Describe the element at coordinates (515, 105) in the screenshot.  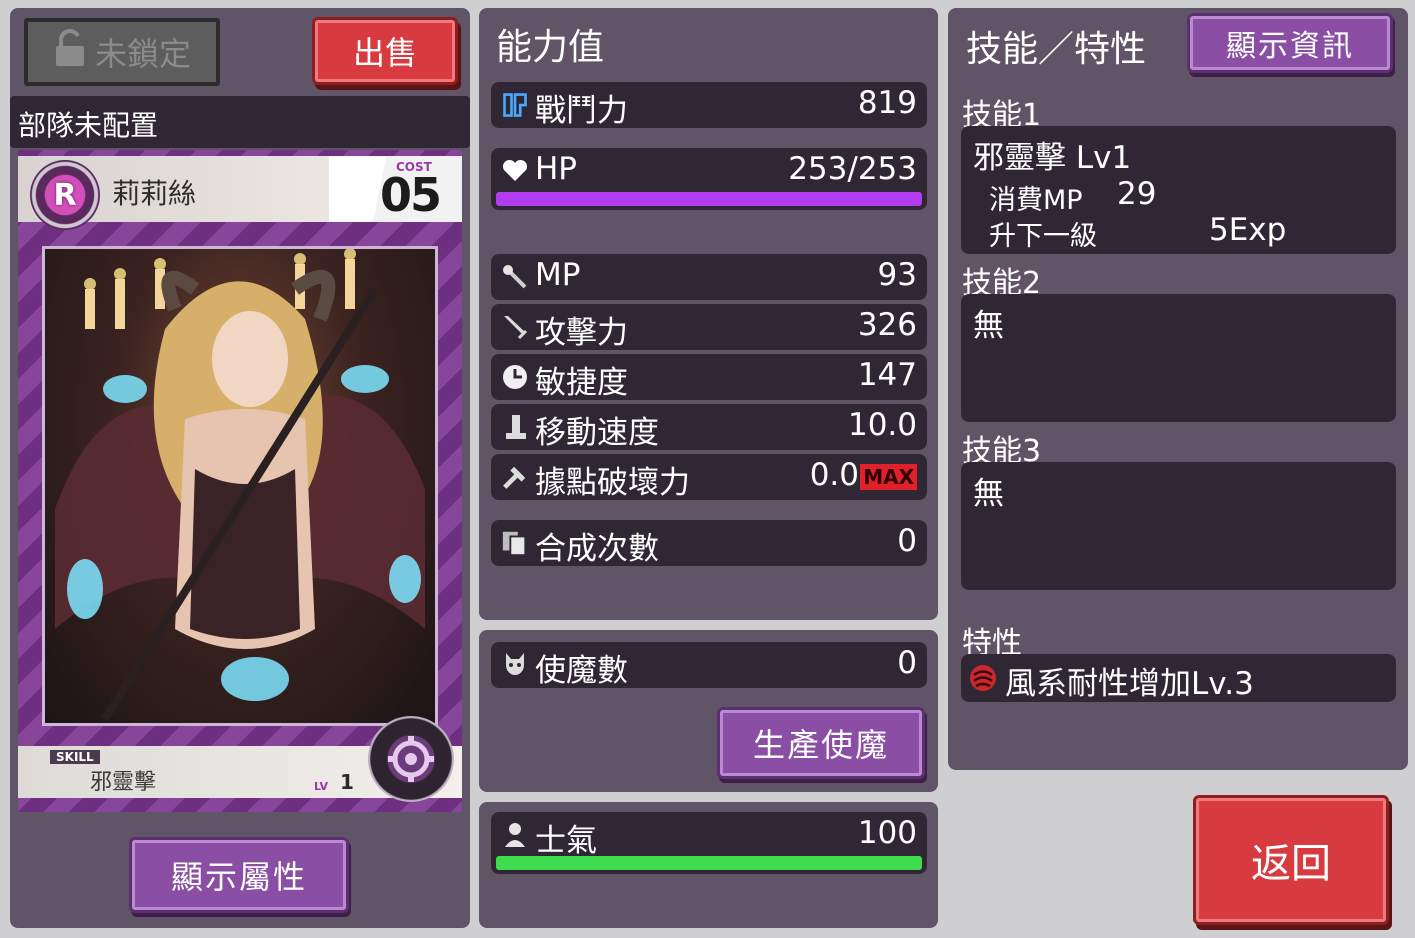
I see `combat-power-icon` at that location.